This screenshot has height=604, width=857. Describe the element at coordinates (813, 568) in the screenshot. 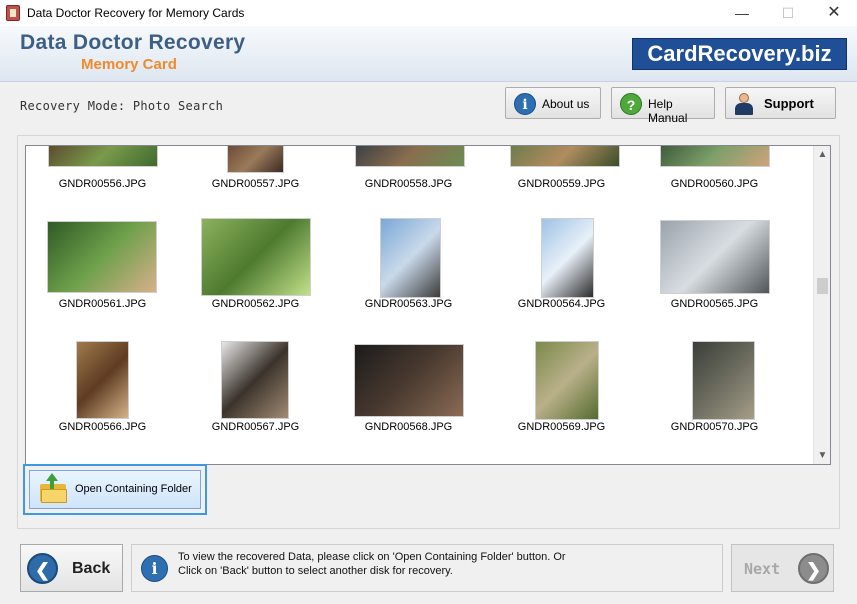

I see `next-arrow-icon: ❯` at that location.